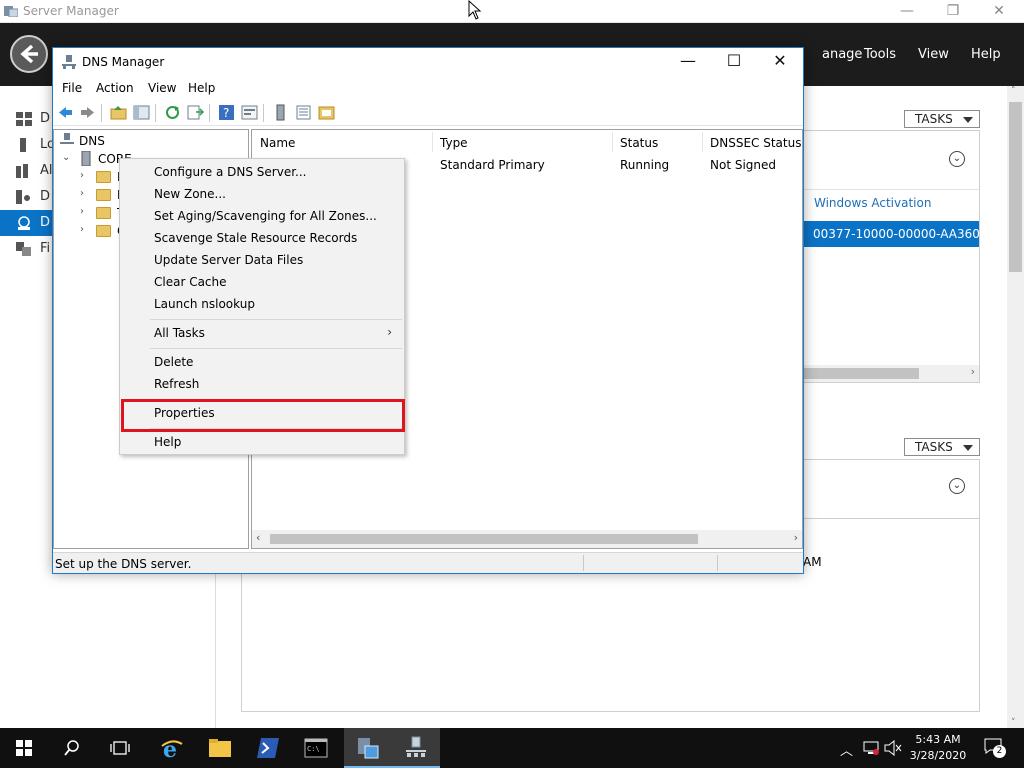 This screenshot has height=768, width=1024. Describe the element at coordinates (29, 54) in the screenshot. I see `back-button` at that location.